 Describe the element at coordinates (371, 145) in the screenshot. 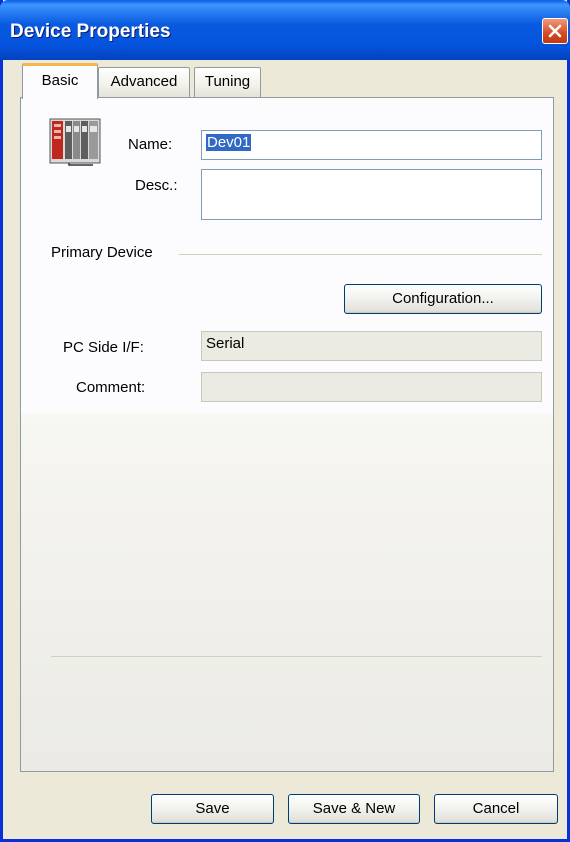

I see `name-field: Dev01` at that location.